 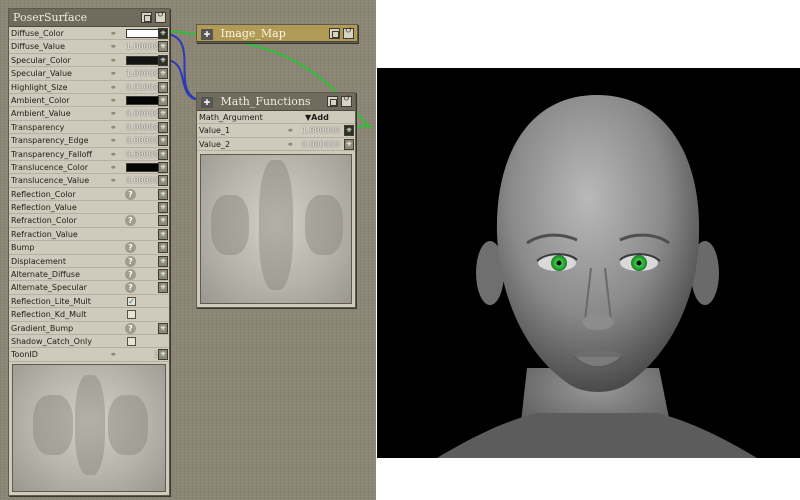 I want to click on left-pupil, so click(x=559, y=263).